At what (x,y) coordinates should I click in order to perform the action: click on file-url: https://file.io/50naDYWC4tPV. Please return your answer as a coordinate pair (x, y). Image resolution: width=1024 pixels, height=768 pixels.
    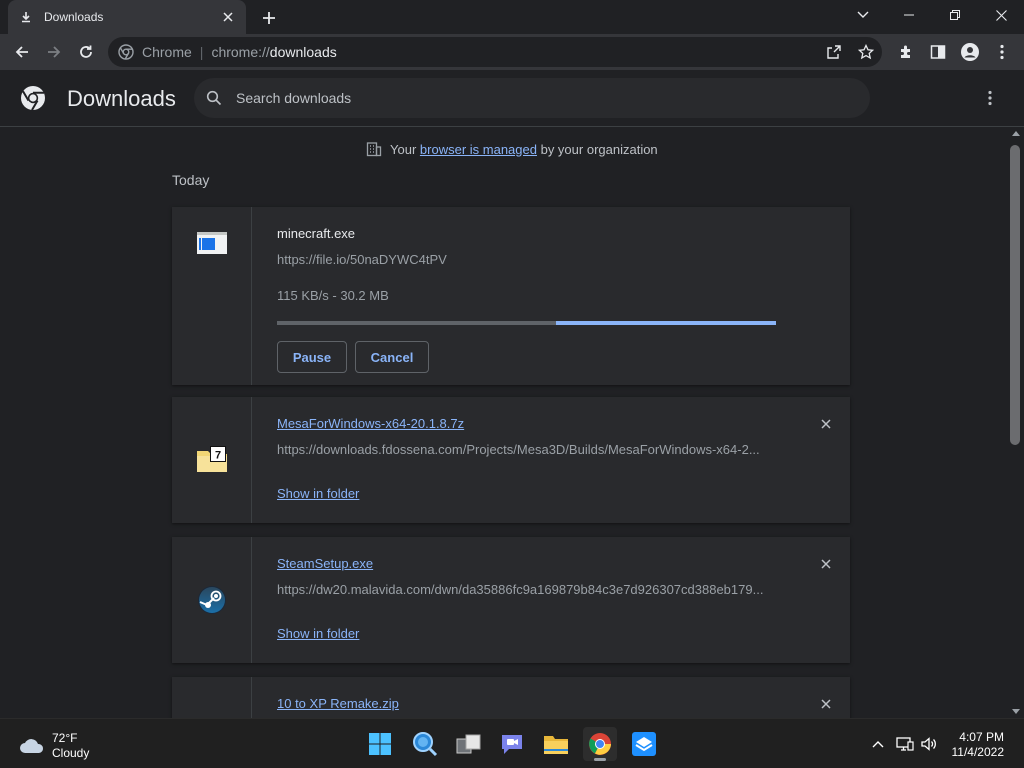
    Looking at the image, I should click on (362, 259).